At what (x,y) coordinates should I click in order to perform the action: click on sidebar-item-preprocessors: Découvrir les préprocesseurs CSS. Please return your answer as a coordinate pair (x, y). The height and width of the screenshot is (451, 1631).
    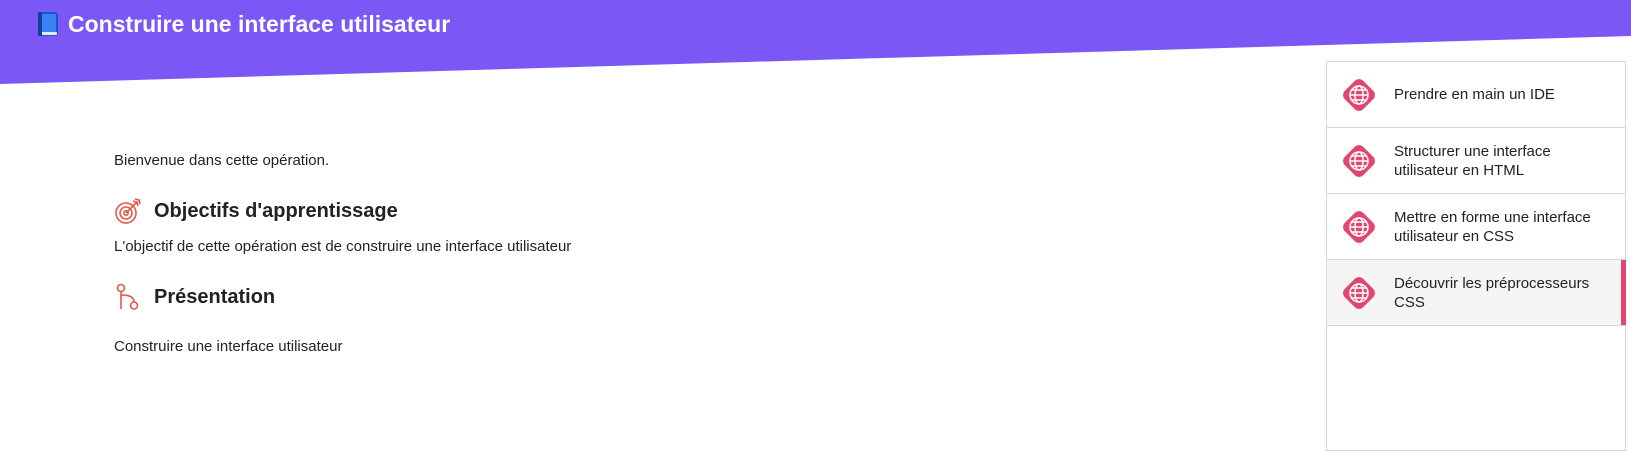
    Looking at the image, I should click on (1476, 293).